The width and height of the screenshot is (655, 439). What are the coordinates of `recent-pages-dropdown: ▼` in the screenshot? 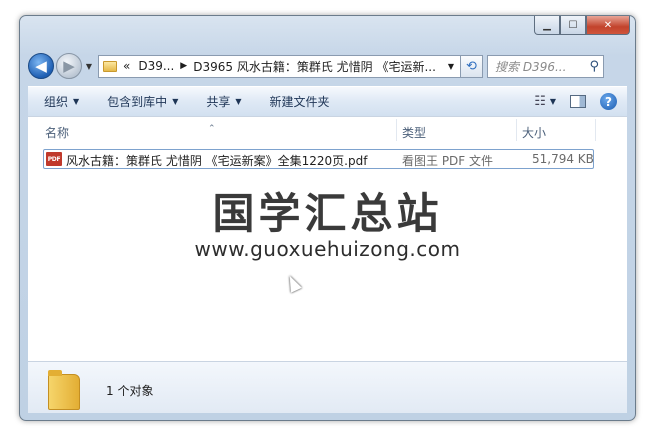 It's located at (89, 66).